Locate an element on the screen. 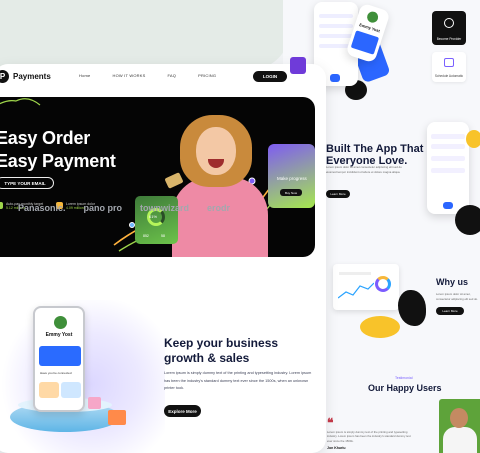 The width and height of the screenshot is (480, 453). logo-townwizard: townwizard is located at coordinates (165, 208).